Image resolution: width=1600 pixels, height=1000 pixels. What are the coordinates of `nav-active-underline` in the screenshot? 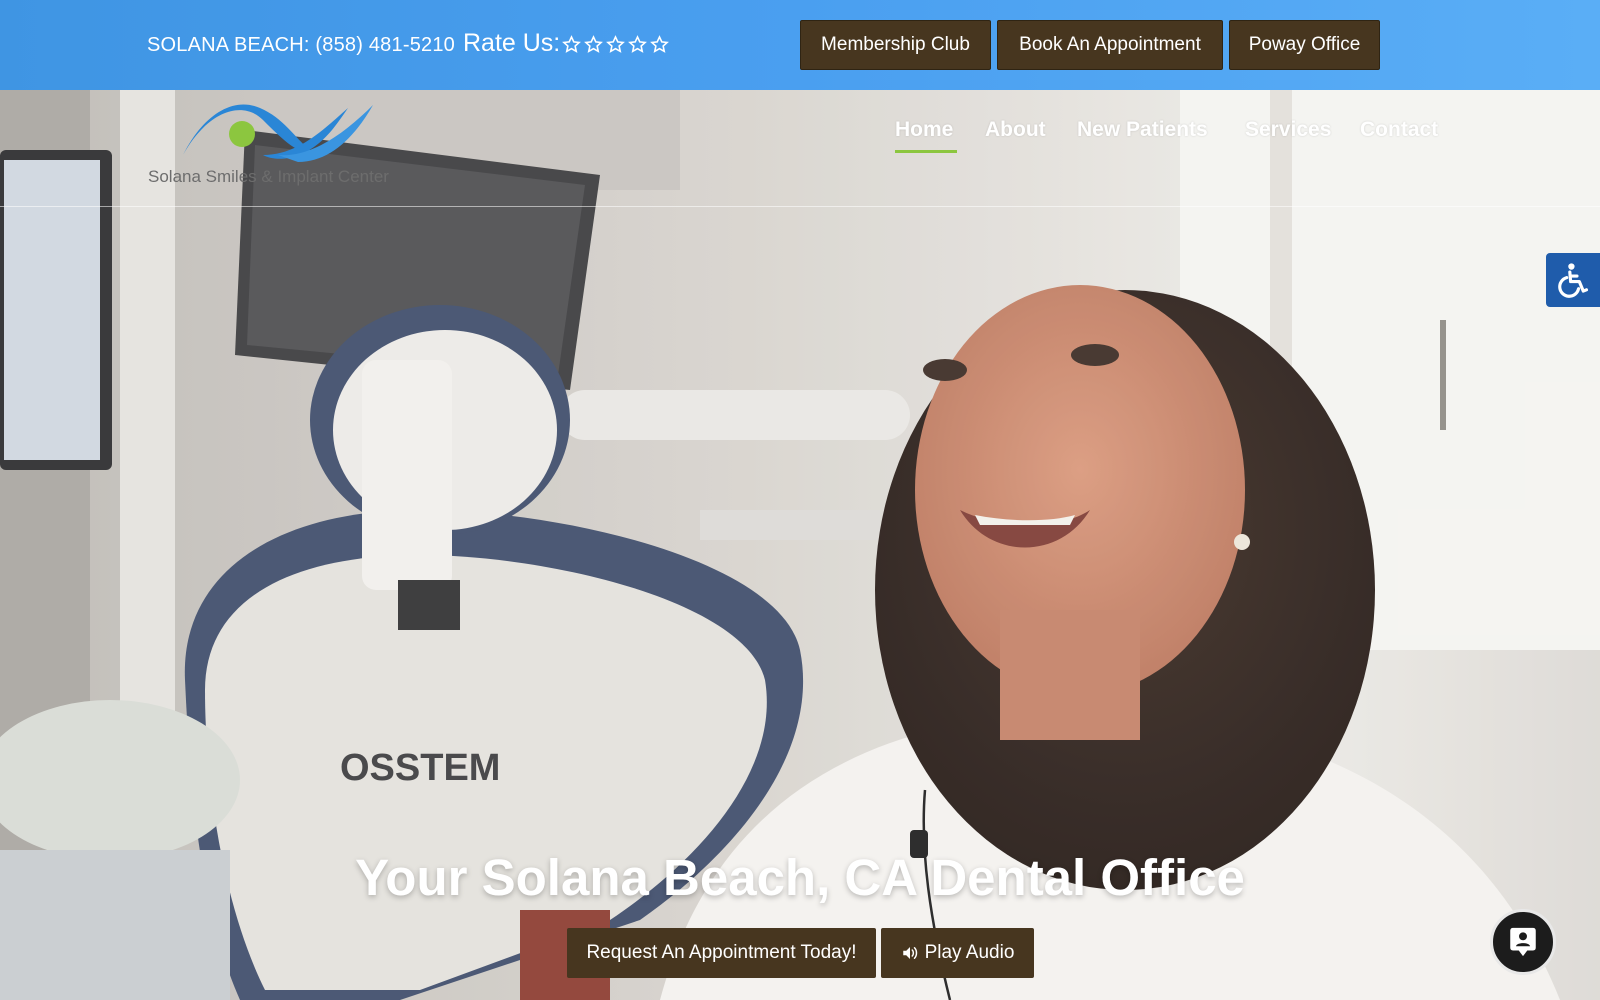 It's located at (926, 151).